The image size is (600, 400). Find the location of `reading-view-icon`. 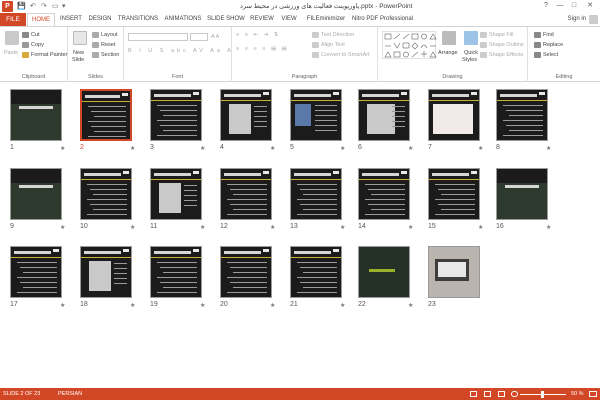

reading-view-icon is located at coordinates (501, 394).